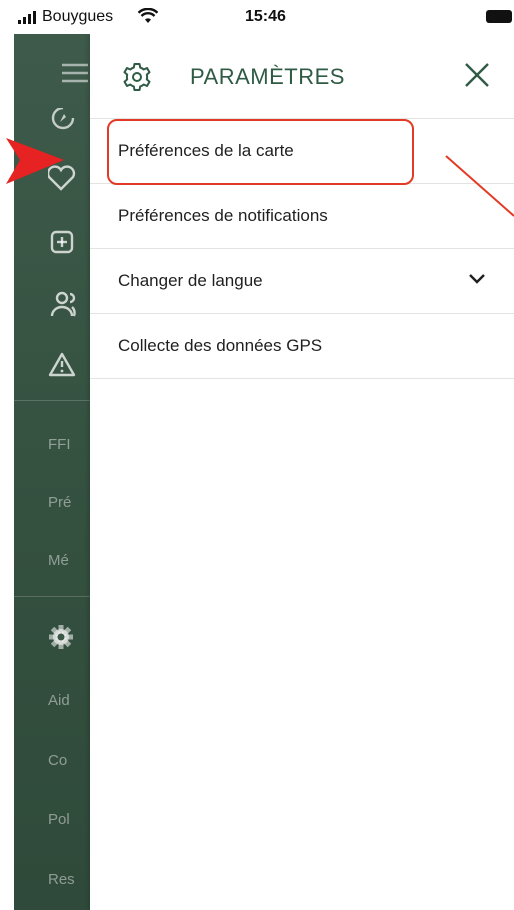 Image resolution: width=514 pixels, height=910 pixels. Describe the element at coordinates (61, 879) in the screenshot. I see `rail-item-text: Res` at that location.